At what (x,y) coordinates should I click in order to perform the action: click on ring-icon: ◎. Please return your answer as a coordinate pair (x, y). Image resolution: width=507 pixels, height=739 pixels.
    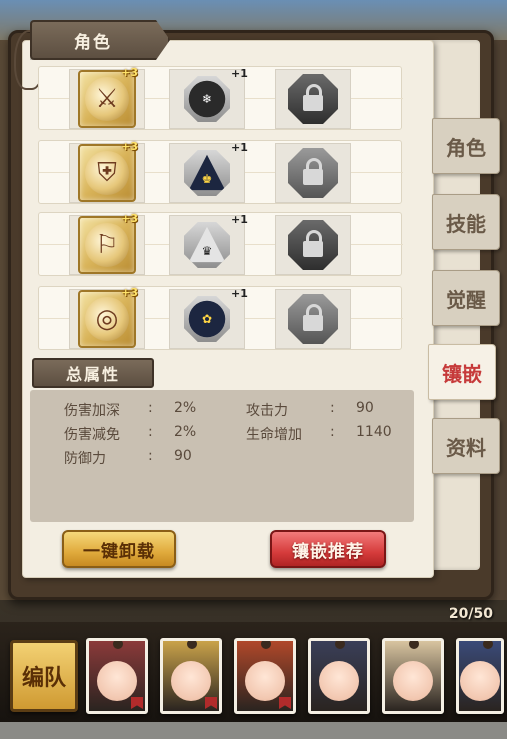
    Looking at the image, I should click on (107, 319).